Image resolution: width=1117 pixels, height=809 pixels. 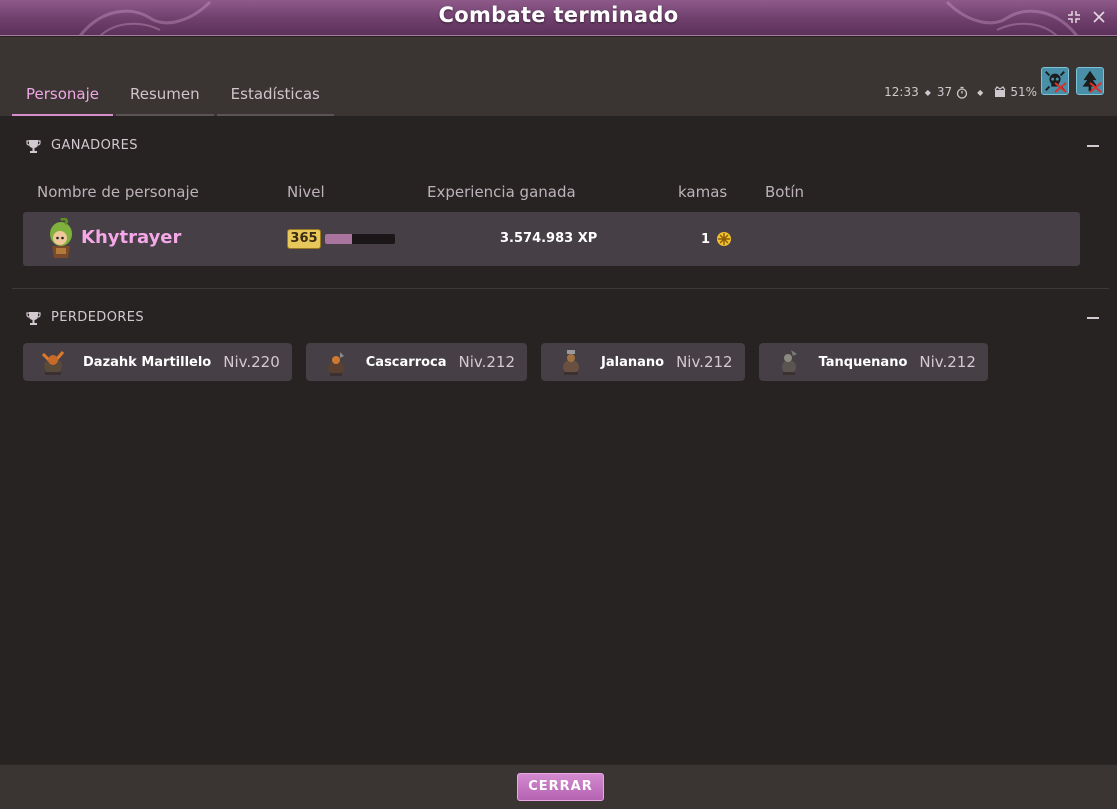 I want to click on column-kamas: kamas, so click(x=703, y=192).